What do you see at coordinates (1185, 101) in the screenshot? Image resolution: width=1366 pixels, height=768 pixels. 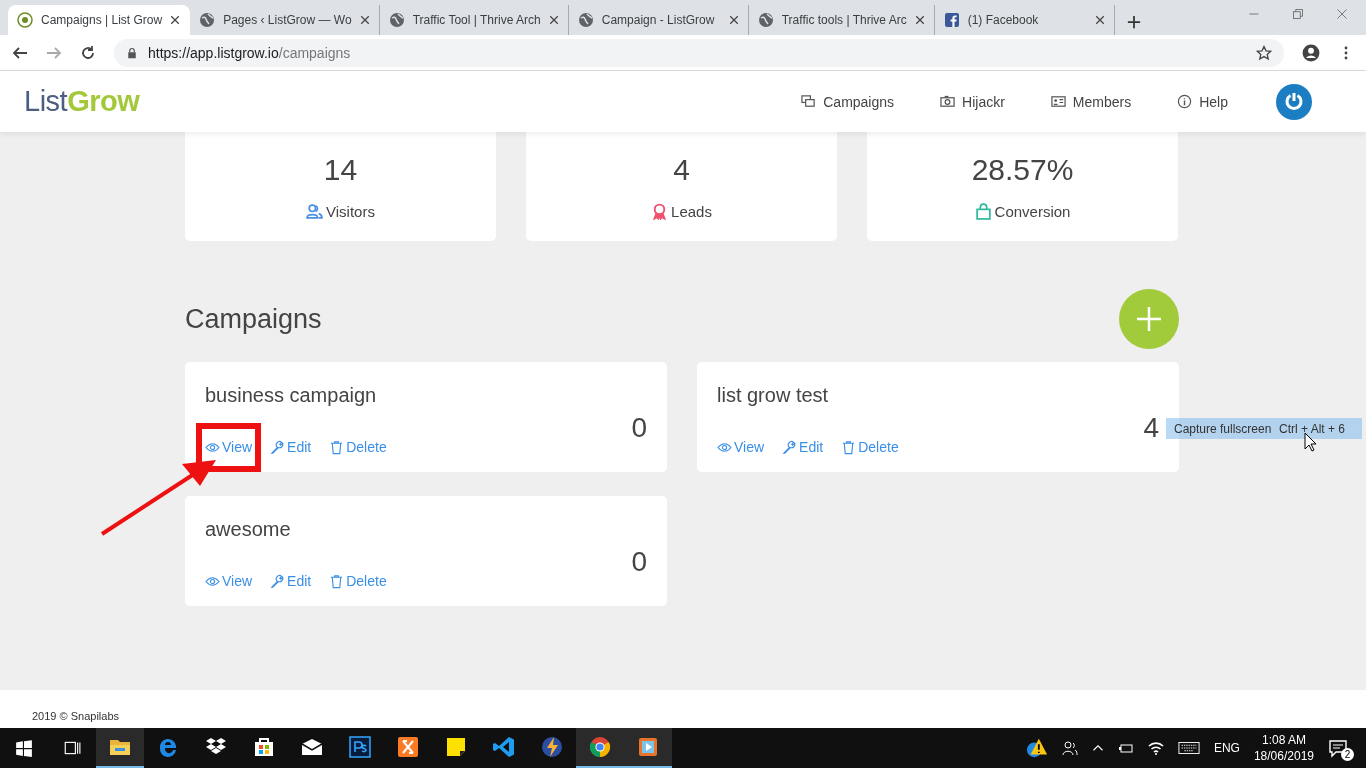 I see `info-icon` at bounding box center [1185, 101].